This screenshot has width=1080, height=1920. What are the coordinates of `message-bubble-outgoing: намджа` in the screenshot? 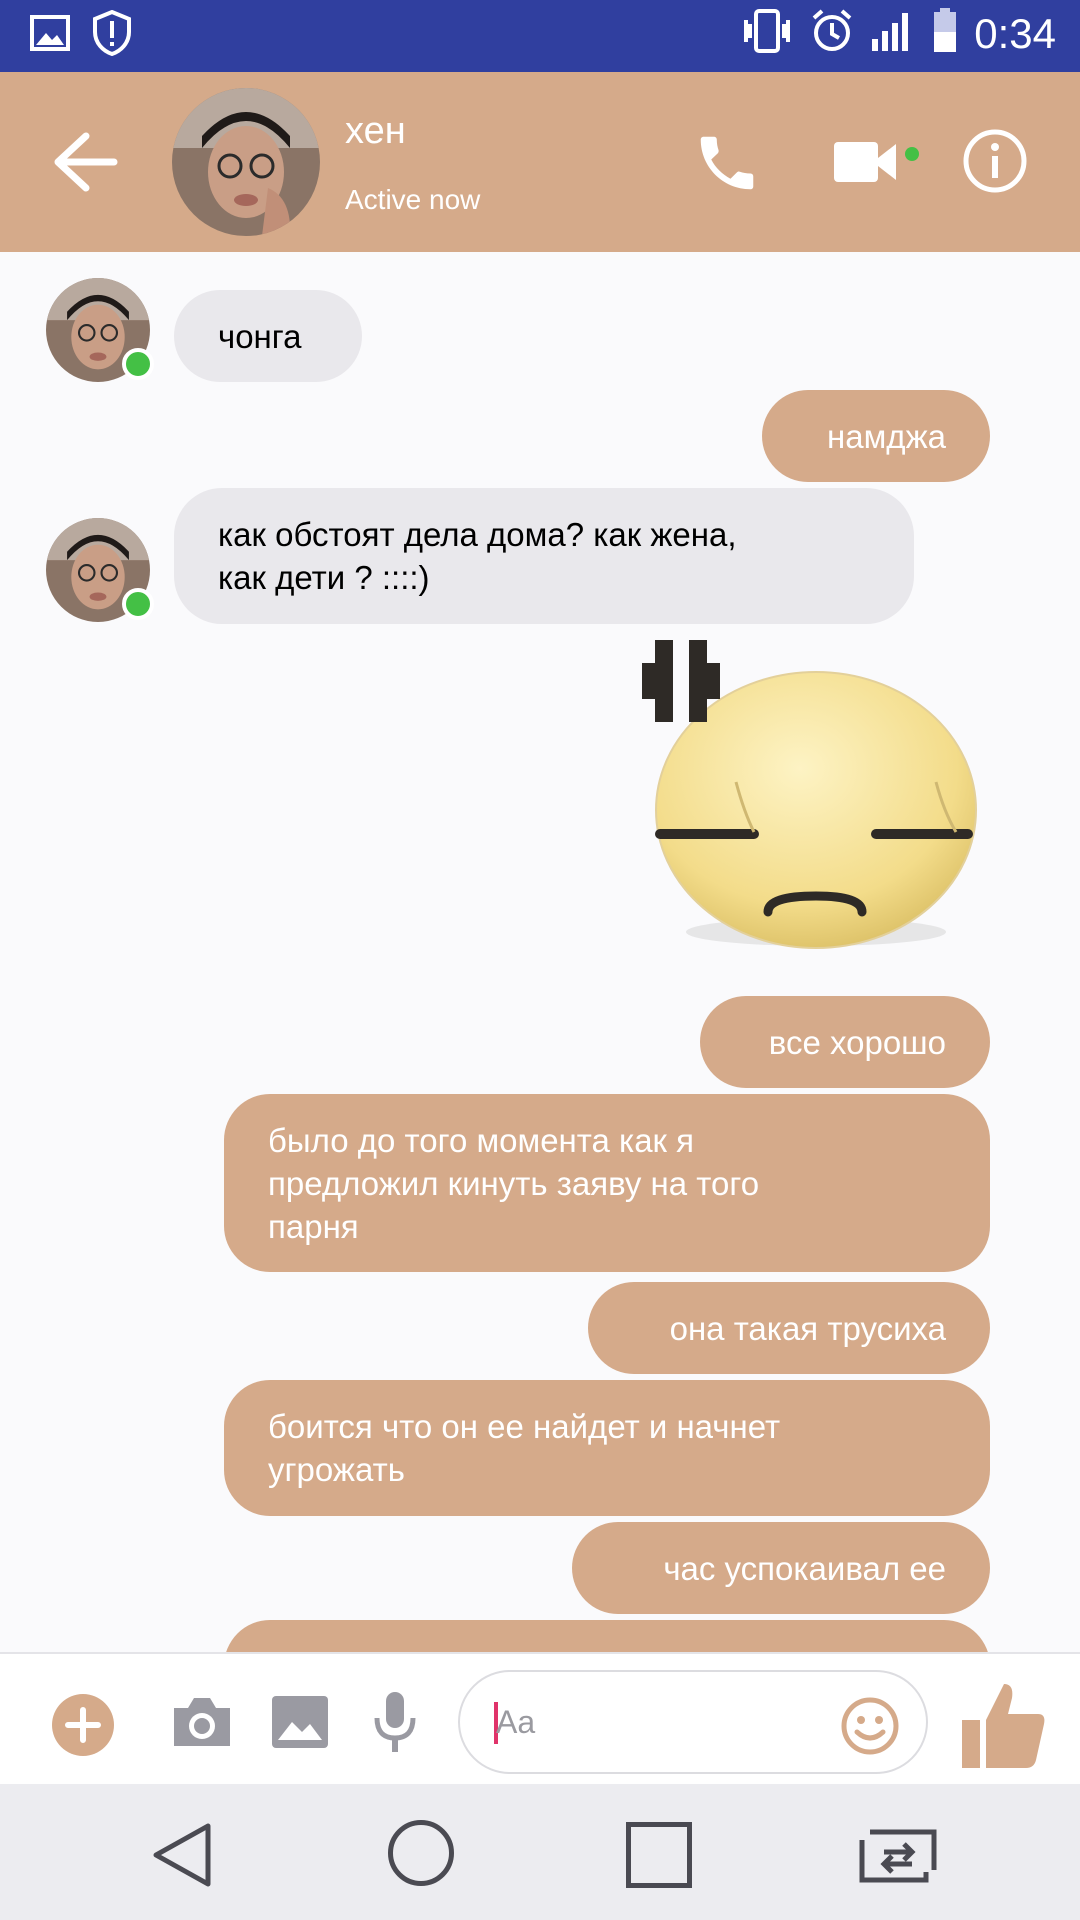 It's located at (876, 436).